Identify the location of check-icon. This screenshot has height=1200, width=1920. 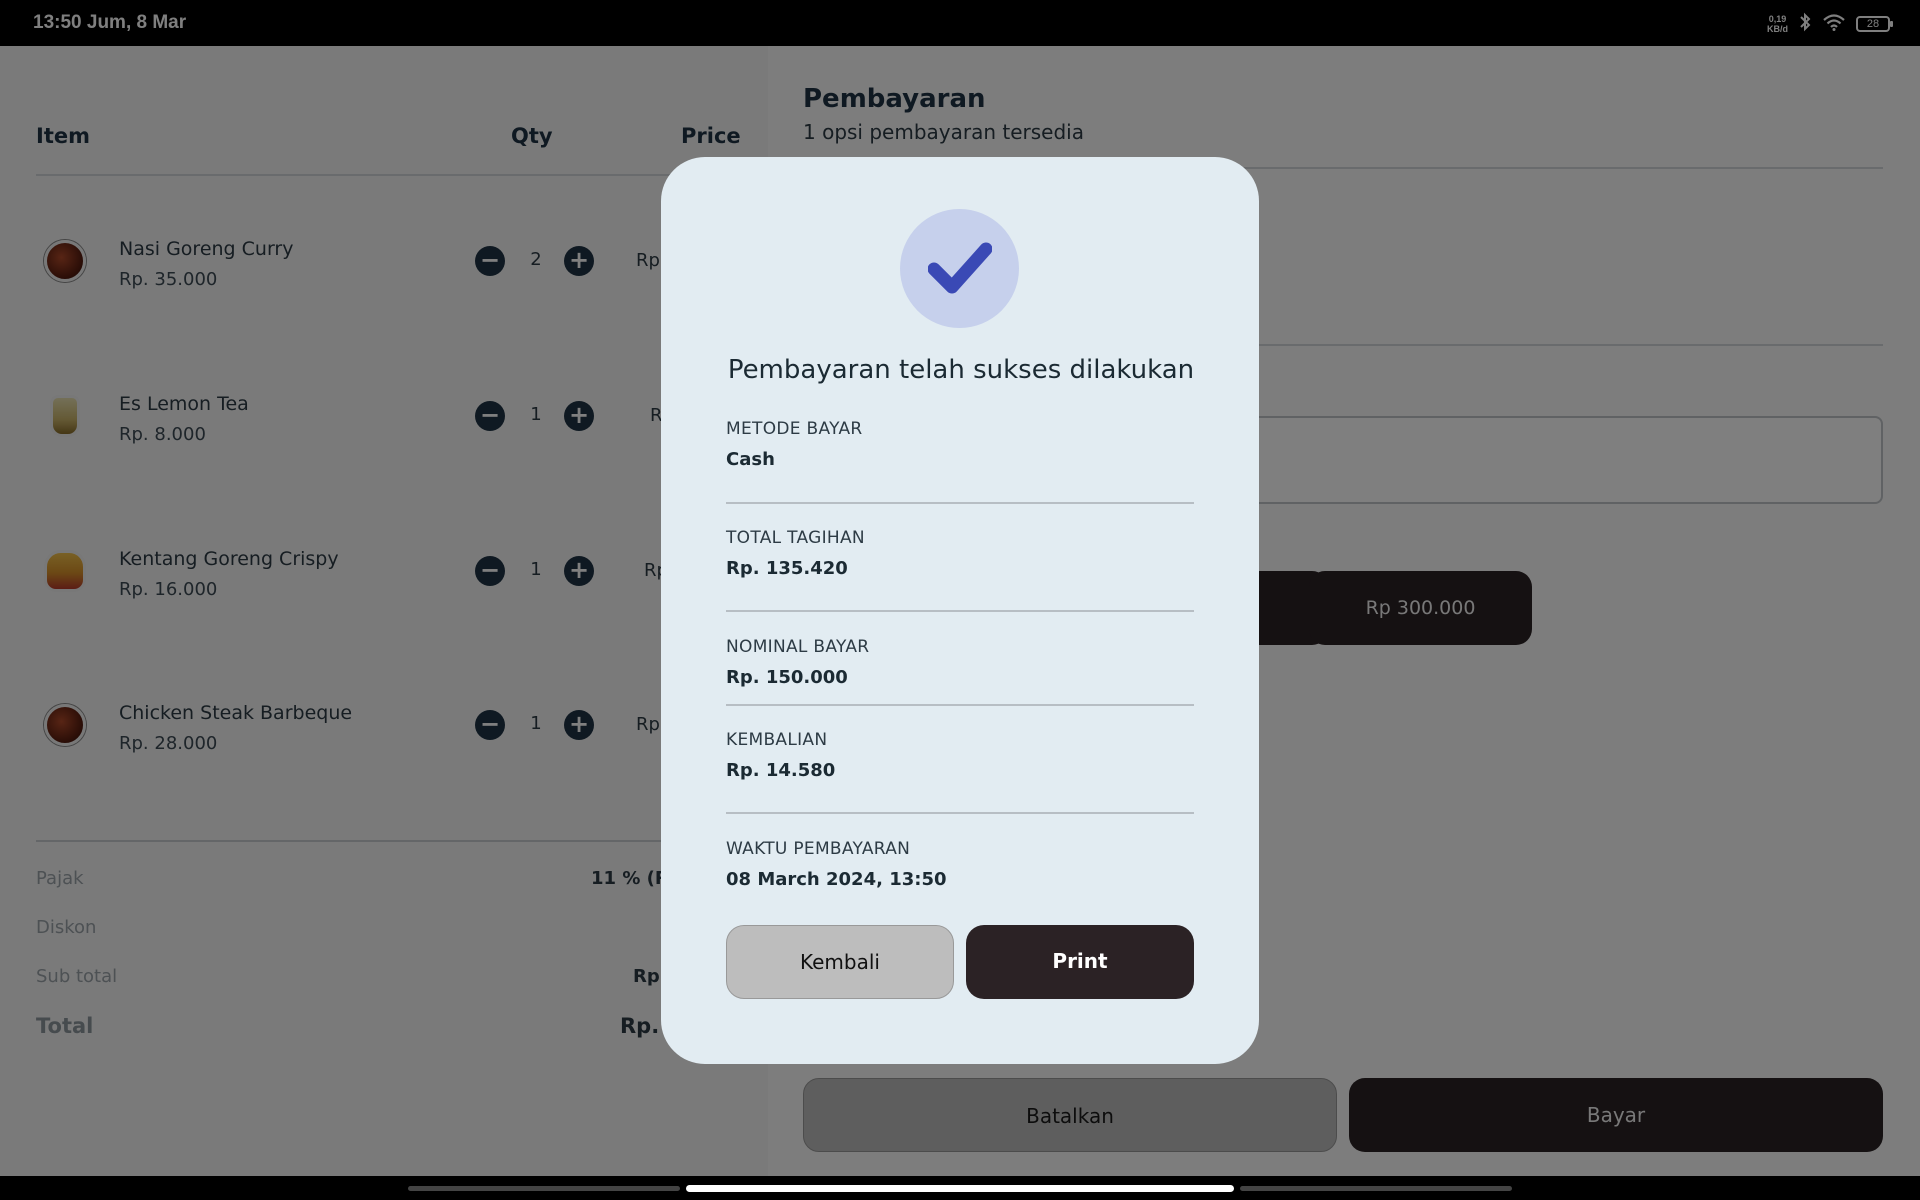
(960, 268).